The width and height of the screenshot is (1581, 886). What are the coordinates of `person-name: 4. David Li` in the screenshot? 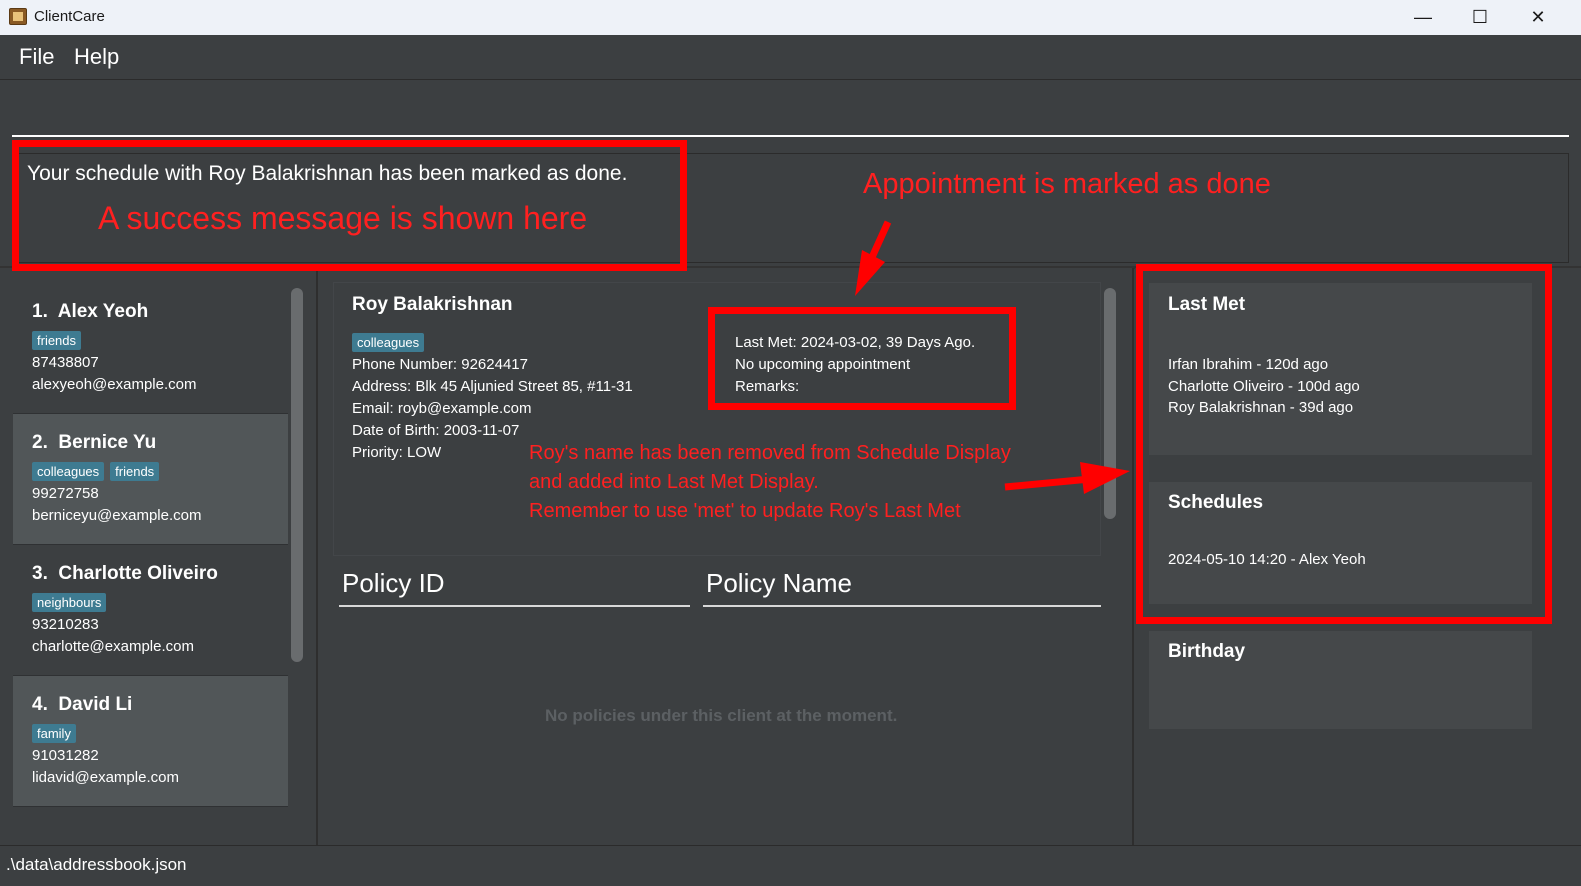 It's located at (82, 704).